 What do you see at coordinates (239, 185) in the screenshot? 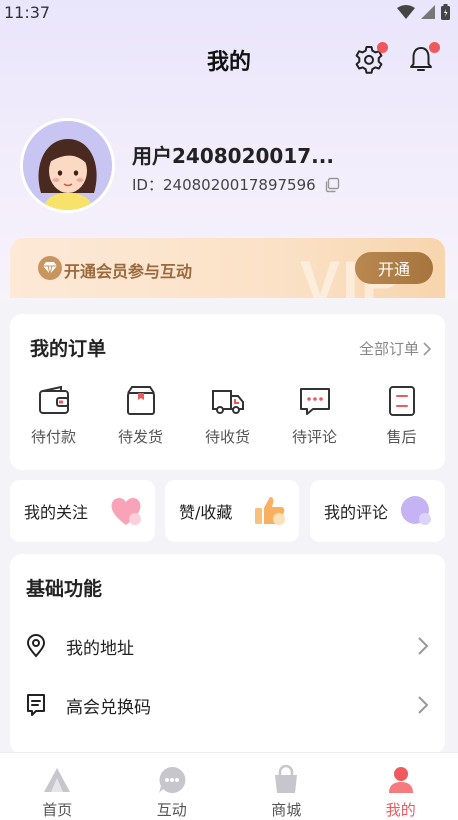
I see `user-id-value: 2408020017897596` at bounding box center [239, 185].